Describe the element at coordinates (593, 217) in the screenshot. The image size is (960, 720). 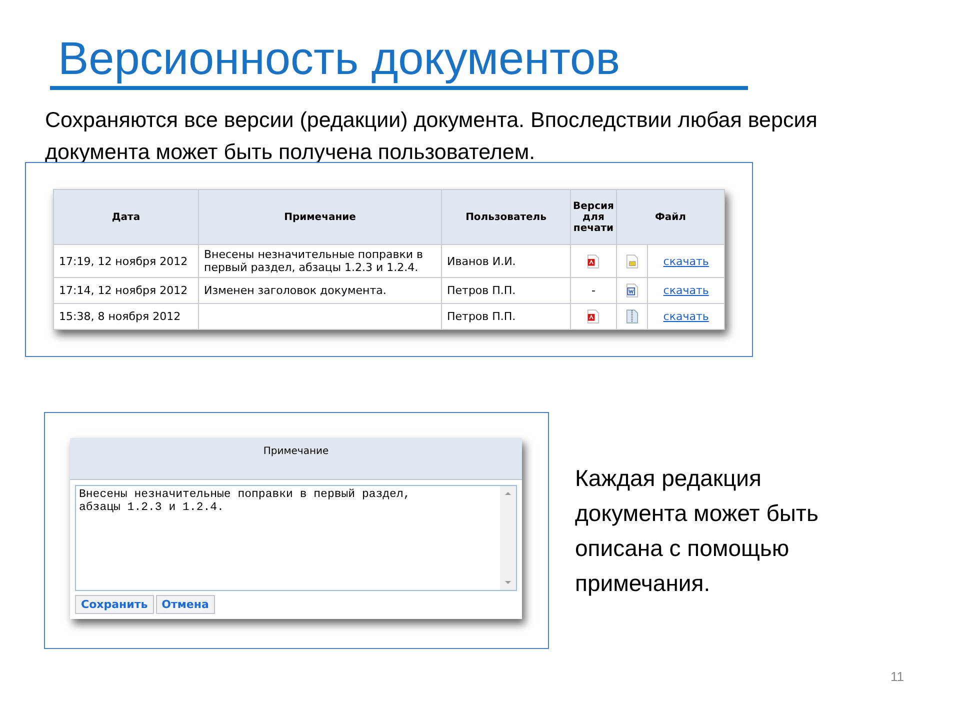
I see `column-header: Версия для печати` at that location.